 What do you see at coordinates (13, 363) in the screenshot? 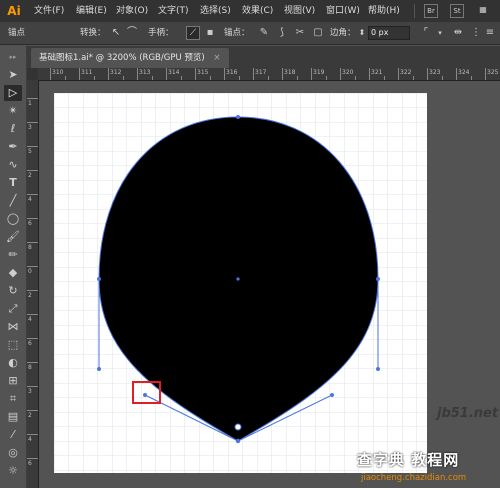
I see `shape-builder-tool-icon: ◐` at bounding box center [13, 363].